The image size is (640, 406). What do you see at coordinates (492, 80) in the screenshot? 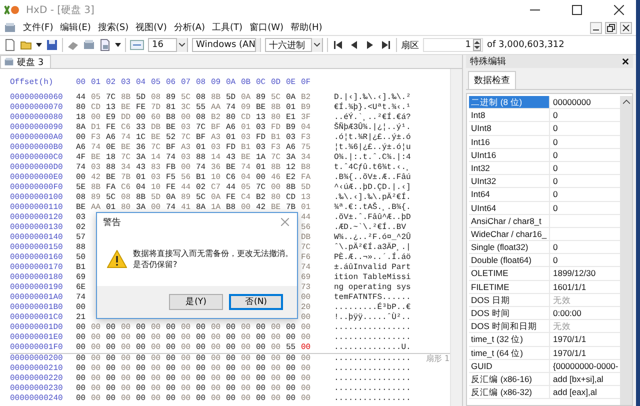
I see `inspector-tab: 数据检查` at bounding box center [492, 80].